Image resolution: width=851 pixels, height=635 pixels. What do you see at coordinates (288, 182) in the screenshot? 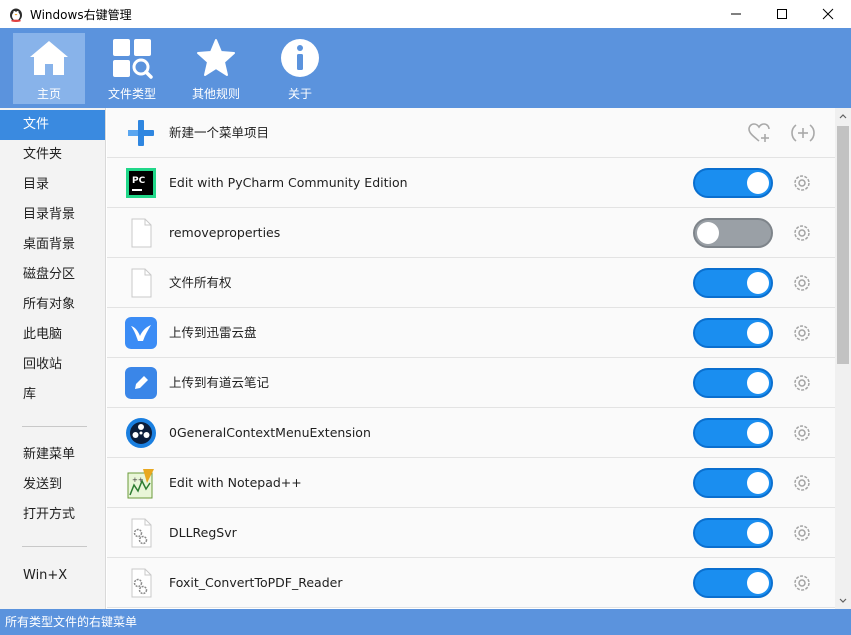
I see `menu-item-label: Edit with PyCharm Community Edition` at bounding box center [288, 182].